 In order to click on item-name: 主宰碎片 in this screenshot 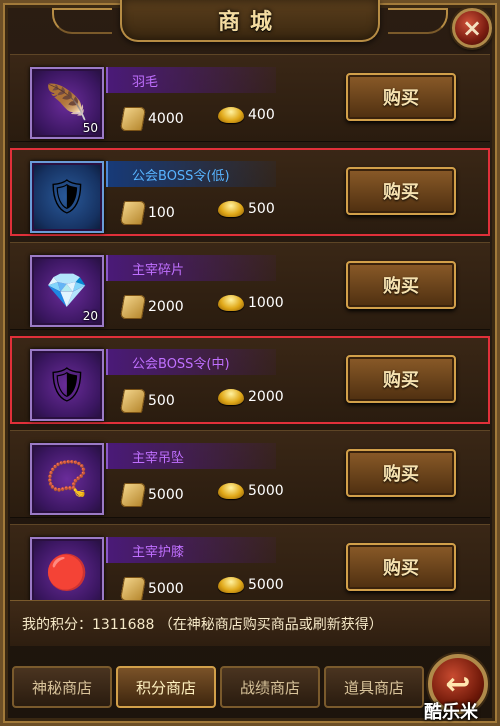, I will do `click(158, 270)`.